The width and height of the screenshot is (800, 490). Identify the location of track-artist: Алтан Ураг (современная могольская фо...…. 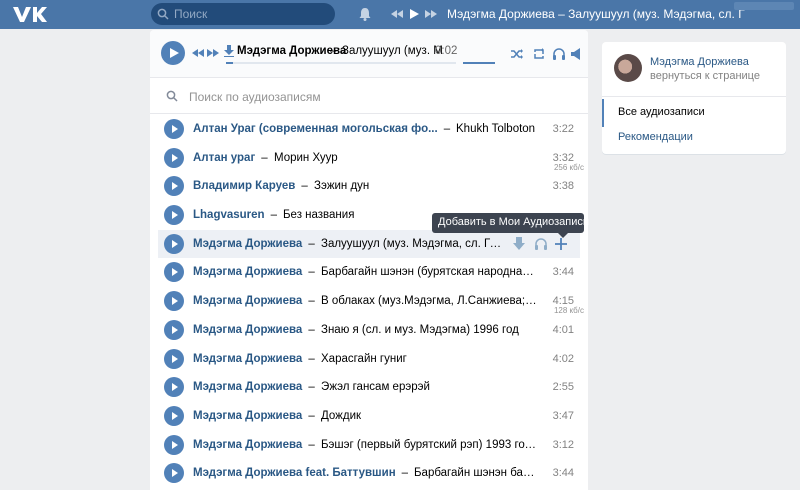
(321, 129).